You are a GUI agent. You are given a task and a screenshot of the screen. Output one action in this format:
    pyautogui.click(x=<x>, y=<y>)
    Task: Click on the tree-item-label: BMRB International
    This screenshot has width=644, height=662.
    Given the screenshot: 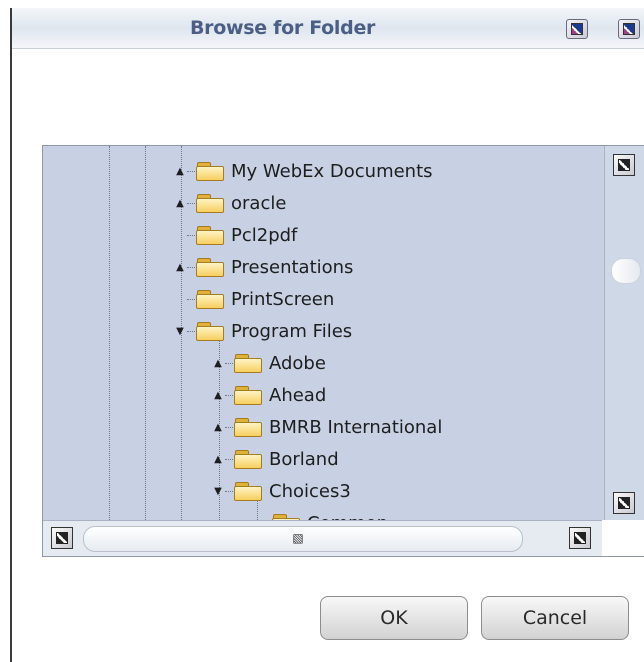 What is the action you would take?
    pyautogui.click(x=356, y=427)
    